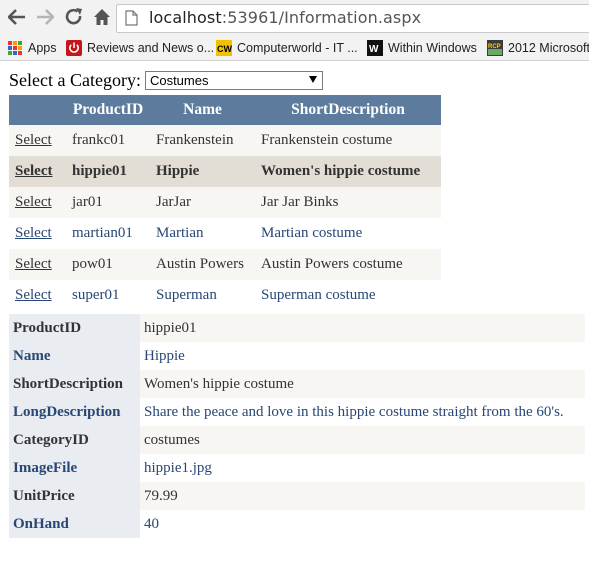  I want to click on w-logo-icon: W, so click(375, 48).